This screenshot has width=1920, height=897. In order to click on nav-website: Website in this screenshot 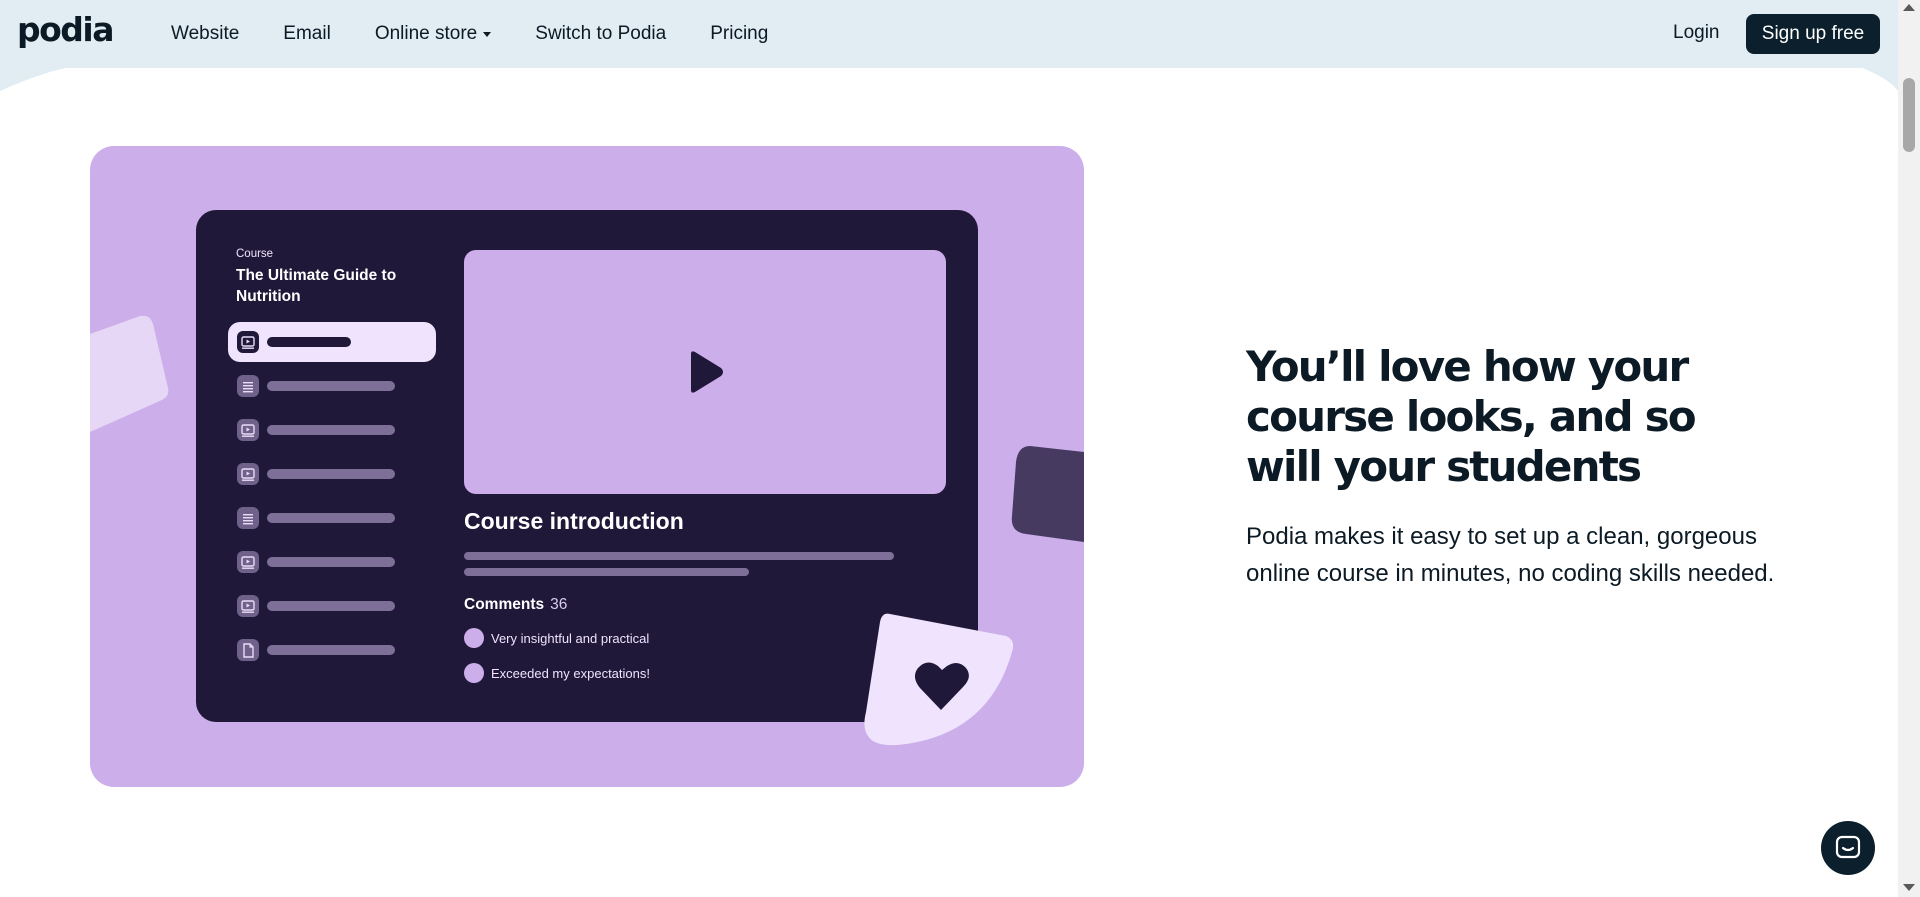, I will do `click(205, 34)`.